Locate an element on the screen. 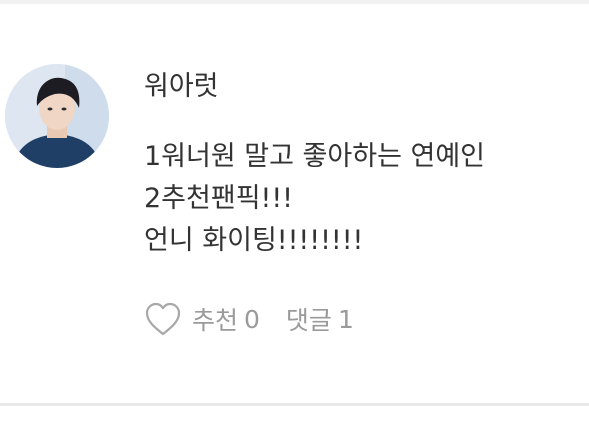 The width and height of the screenshot is (589, 442). like-label: 추천 is located at coordinates (215, 320).